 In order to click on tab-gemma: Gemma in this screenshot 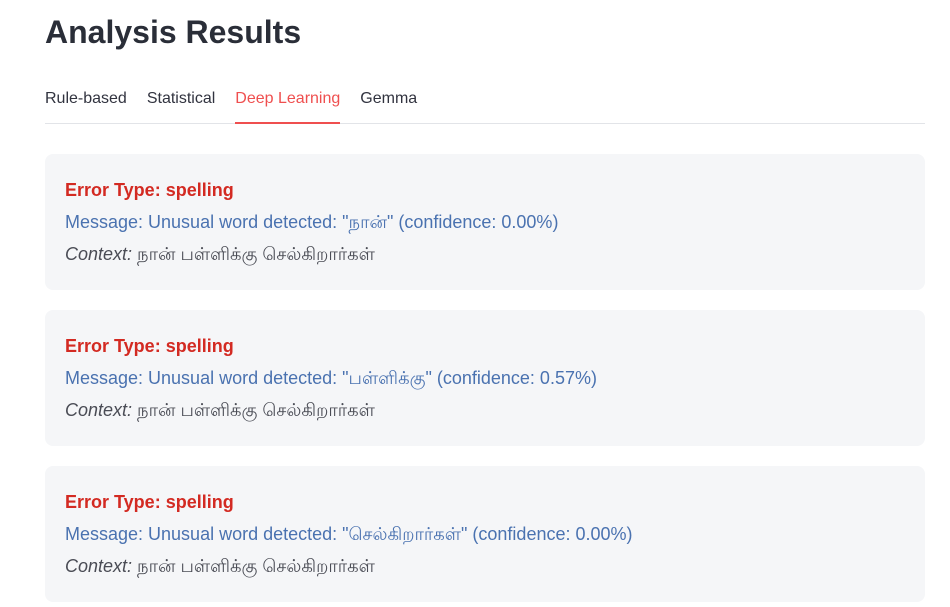, I will do `click(388, 103)`.